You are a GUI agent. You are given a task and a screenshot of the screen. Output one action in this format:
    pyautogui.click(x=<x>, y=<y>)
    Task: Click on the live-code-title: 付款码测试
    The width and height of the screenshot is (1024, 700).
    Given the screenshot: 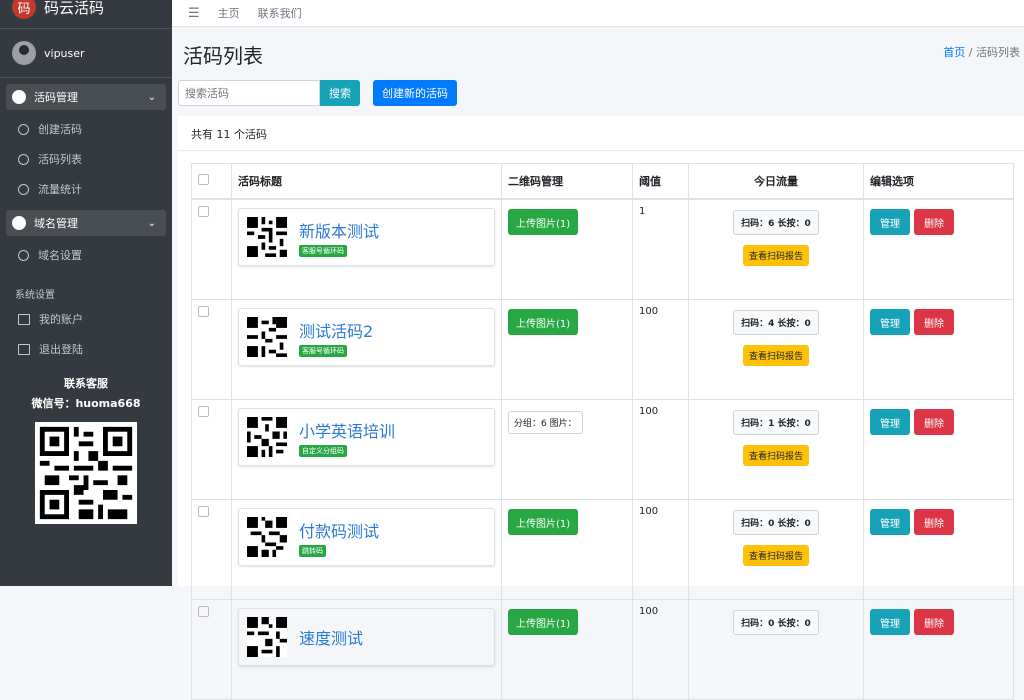 What is the action you would take?
    pyautogui.click(x=339, y=530)
    